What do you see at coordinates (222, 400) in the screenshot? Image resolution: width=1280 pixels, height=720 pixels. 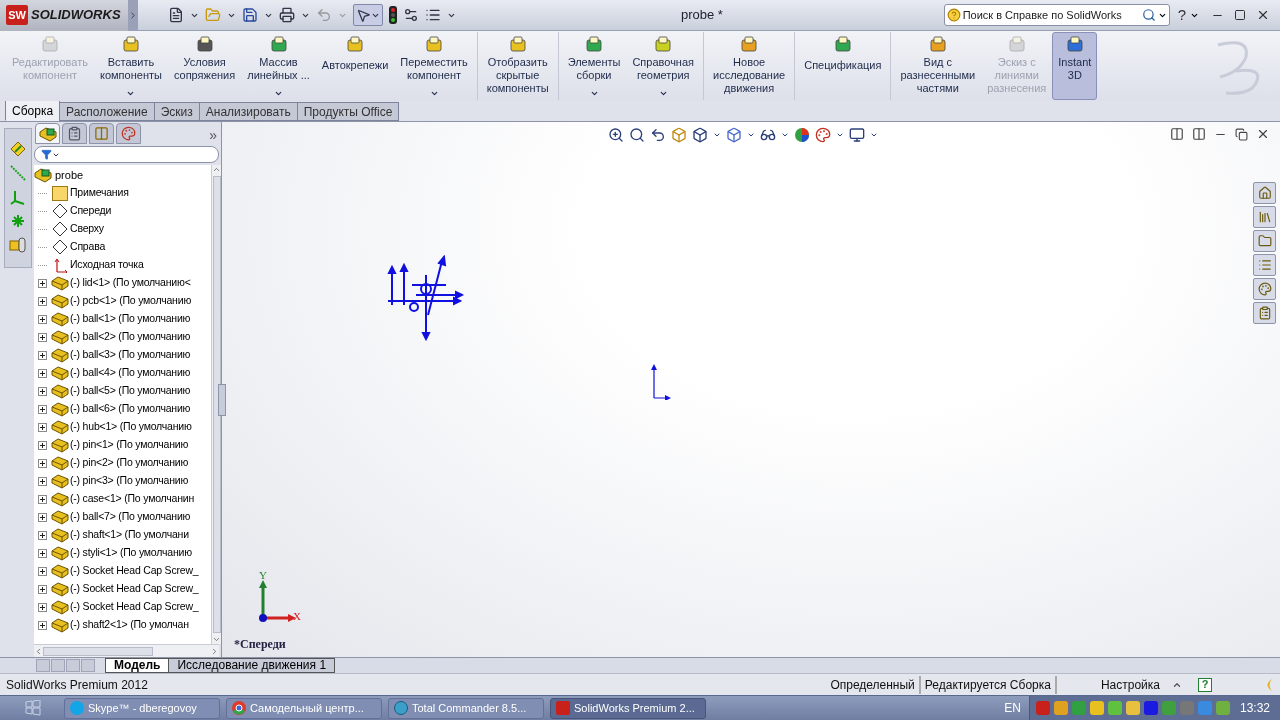 I see `panel-collapse-handle` at bounding box center [222, 400].